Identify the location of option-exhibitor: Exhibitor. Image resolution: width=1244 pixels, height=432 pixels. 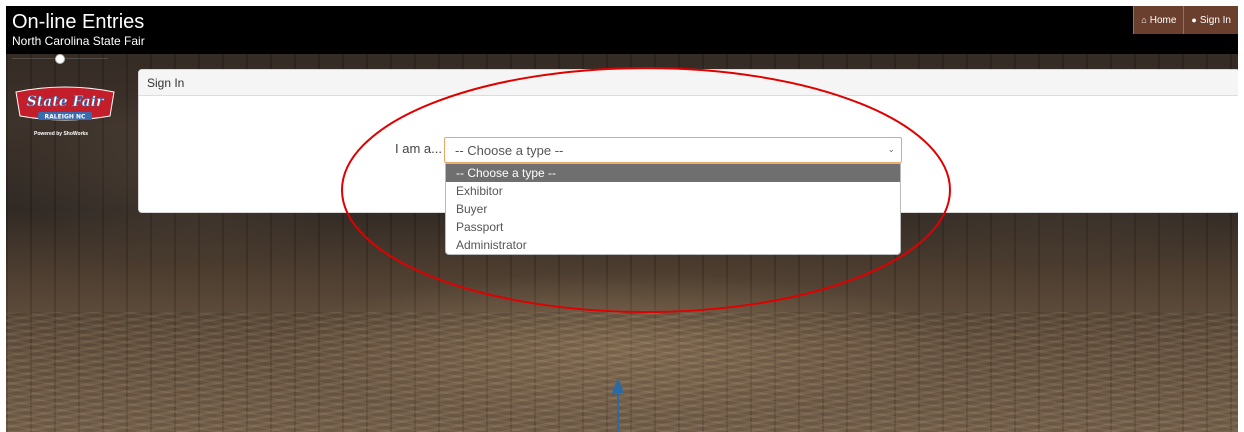
(673, 191).